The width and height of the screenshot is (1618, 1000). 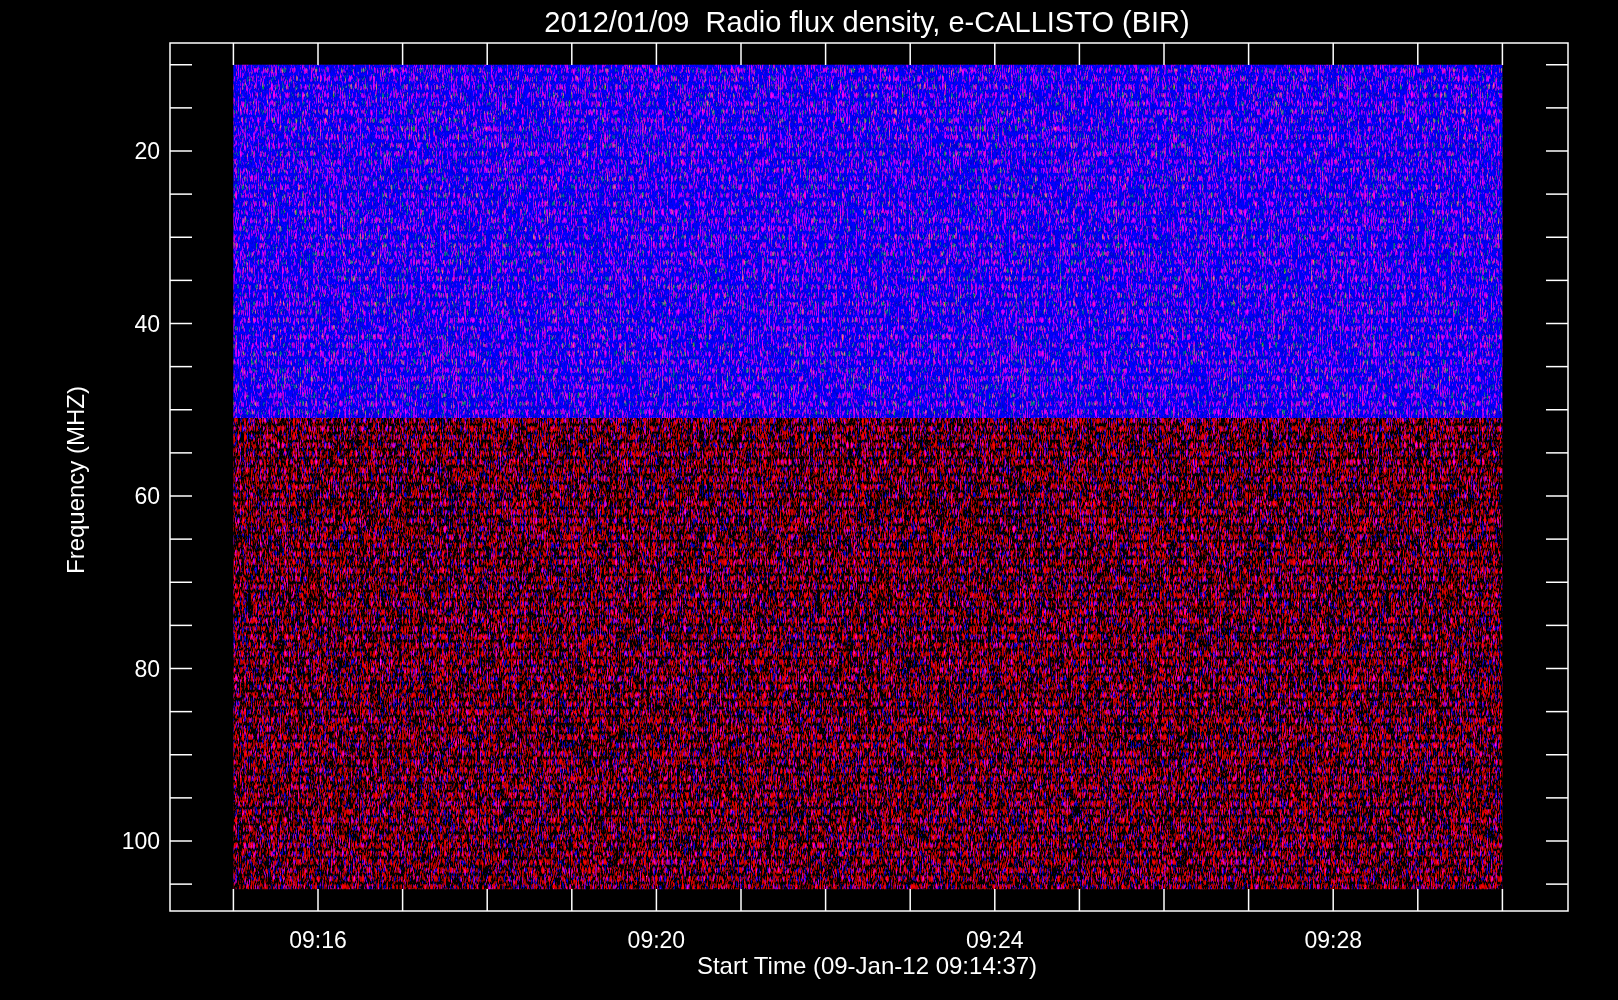 What do you see at coordinates (867, 965) in the screenshot?
I see `axis-label: Start Time (09-Jan-12 09:14:37)` at bounding box center [867, 965].